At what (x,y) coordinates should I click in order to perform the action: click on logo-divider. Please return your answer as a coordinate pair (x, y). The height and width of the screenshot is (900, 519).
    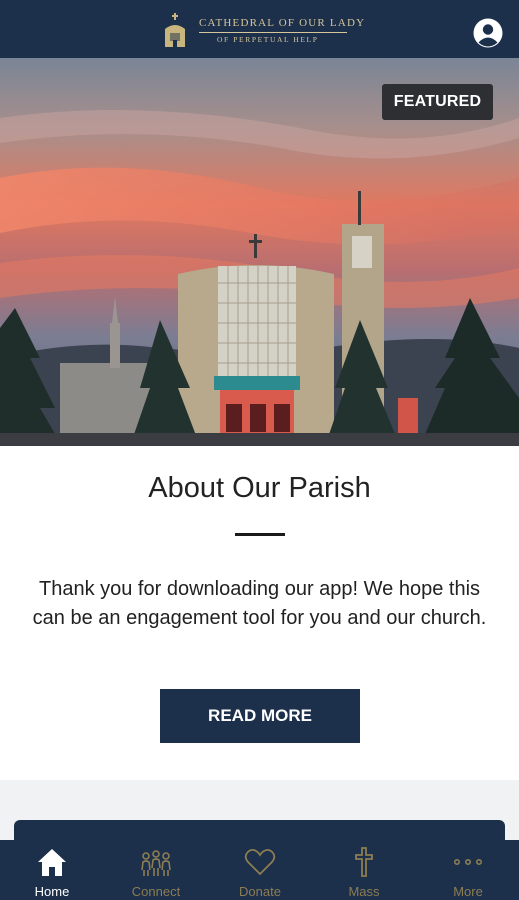
    Looking at the image, I should click on (273, 32).